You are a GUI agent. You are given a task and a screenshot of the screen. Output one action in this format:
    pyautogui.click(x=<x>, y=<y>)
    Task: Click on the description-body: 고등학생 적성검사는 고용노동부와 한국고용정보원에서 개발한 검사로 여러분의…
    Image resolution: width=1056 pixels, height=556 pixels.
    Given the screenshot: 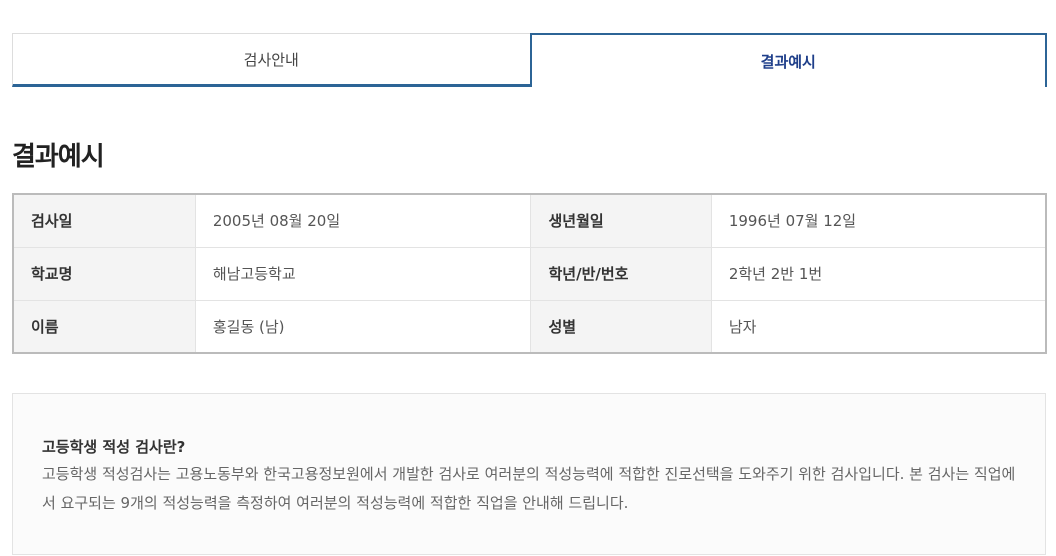 What is the action you would take?
    pyautogui.click(x=529, y=488)
    